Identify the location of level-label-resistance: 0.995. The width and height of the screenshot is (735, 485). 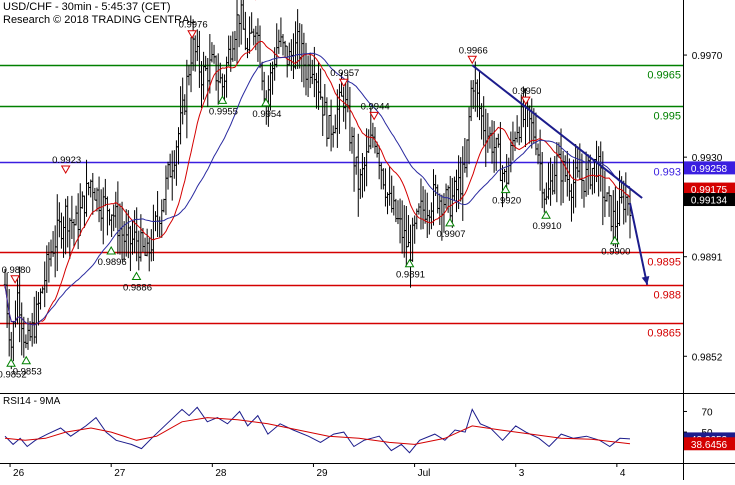
(667, 117).